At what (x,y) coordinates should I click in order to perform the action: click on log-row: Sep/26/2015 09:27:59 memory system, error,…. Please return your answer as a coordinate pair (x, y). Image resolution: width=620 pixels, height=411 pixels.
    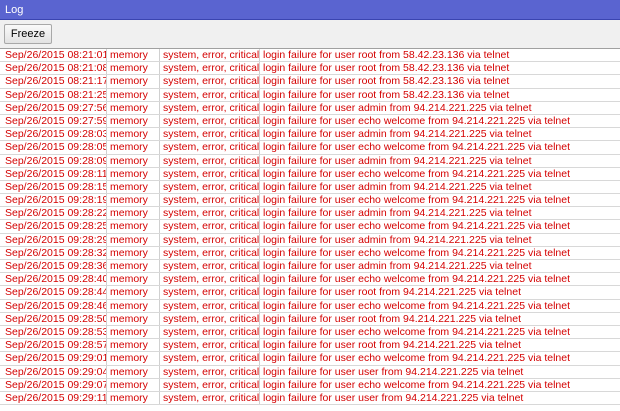
    Looking at the image, I should click on (310, 121).